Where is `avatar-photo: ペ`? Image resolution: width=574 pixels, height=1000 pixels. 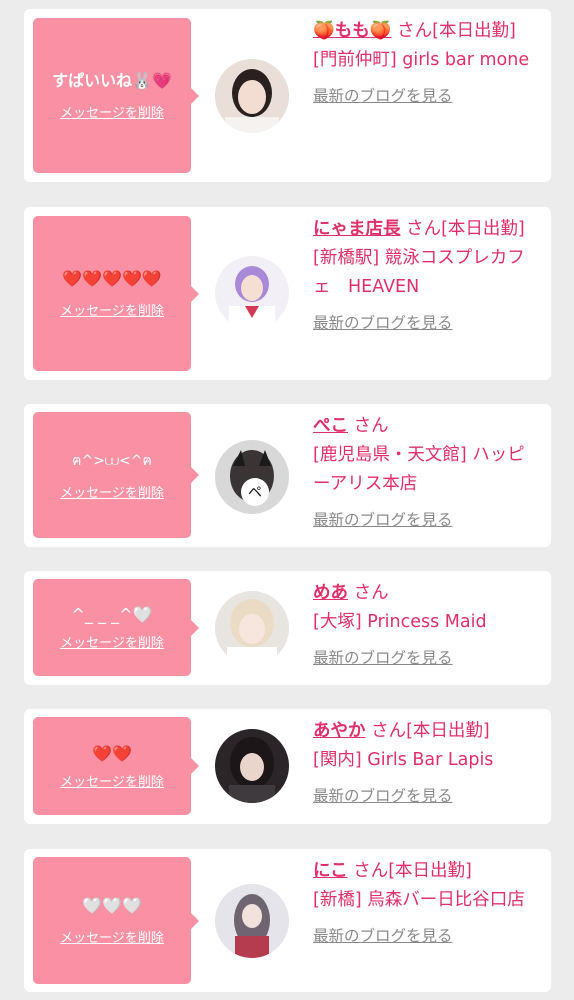 avatar-photo: ペ is located at coordinates (252, 477).